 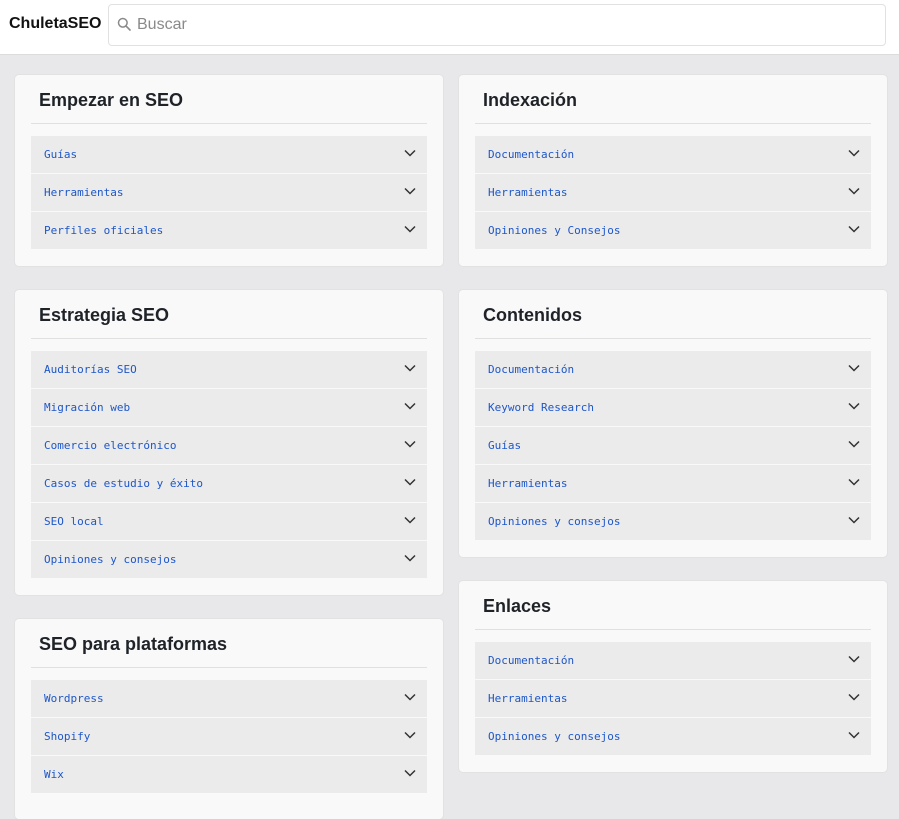 I want to click on card-title: Empezar en SEO, so click(x=111, y=100).